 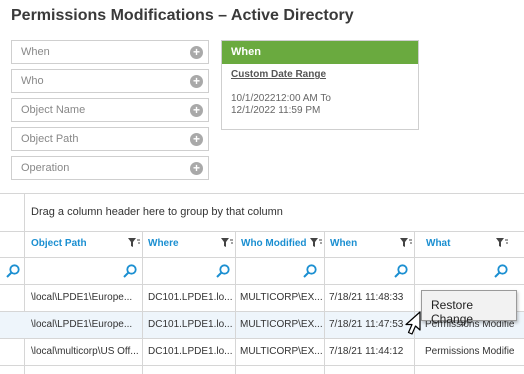 I want to click on filter-label: Object Path, so click(x=50, y=139).